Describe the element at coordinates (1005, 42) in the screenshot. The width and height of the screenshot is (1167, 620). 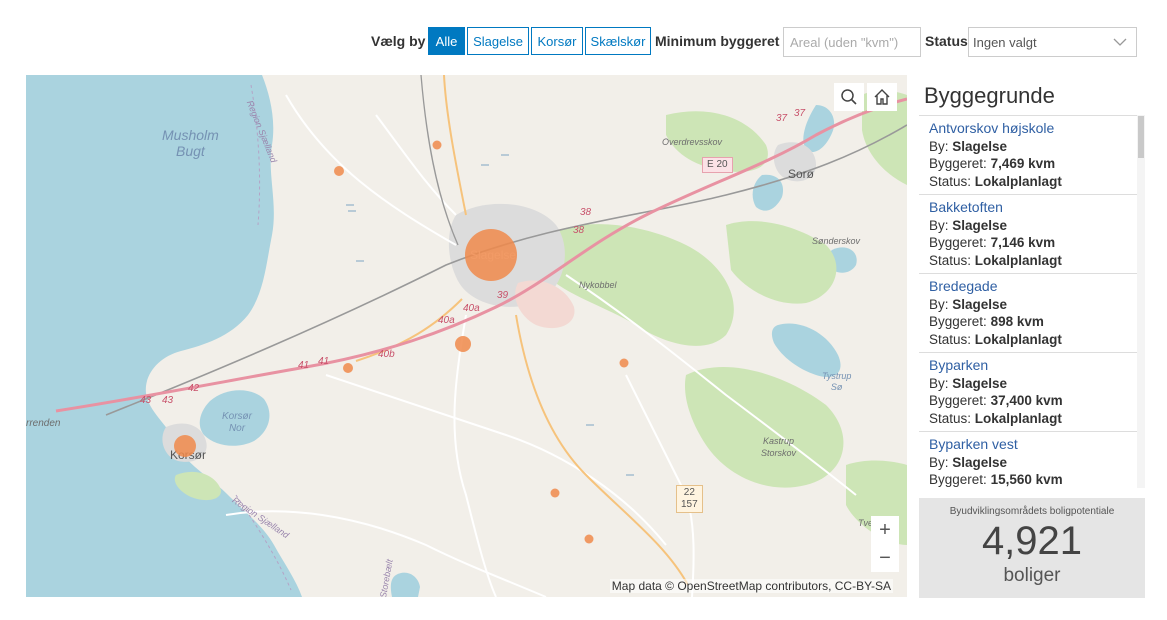
I see `status-select-value: Ingen valgt` at that location.